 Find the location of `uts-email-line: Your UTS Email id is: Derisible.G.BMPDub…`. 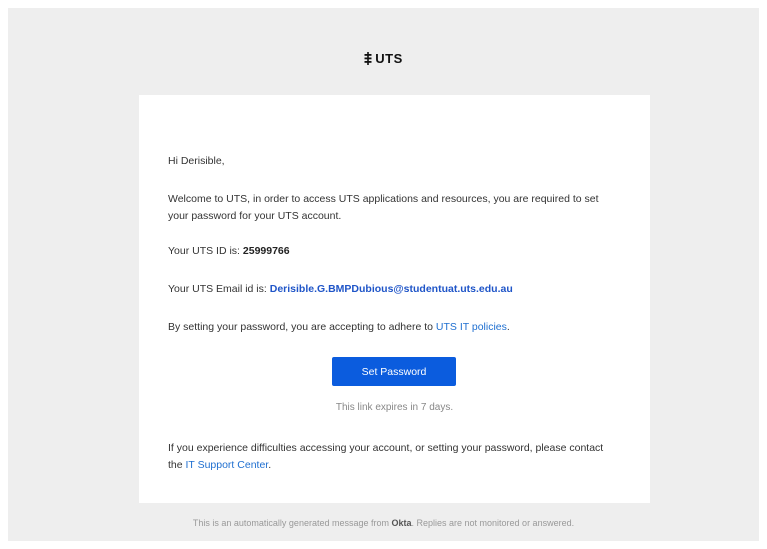

uts-email-line: Your UTS Email id is: Derisible.G.BMPDub… is located at coordinates (393, 289).